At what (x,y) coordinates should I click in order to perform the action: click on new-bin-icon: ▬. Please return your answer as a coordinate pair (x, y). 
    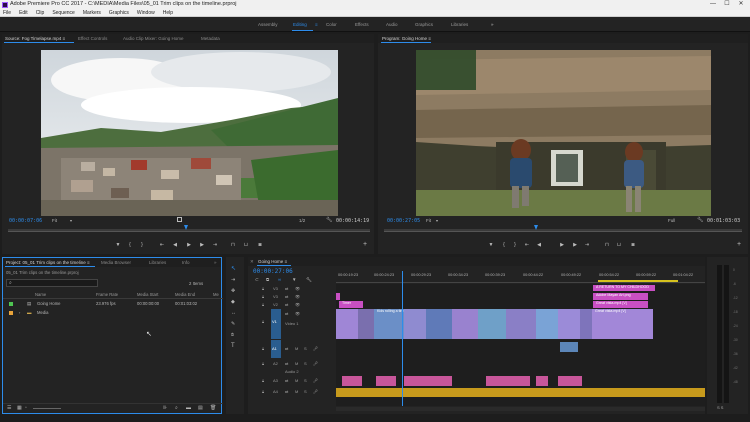
    Looking at the image, I should click on (188, 408).